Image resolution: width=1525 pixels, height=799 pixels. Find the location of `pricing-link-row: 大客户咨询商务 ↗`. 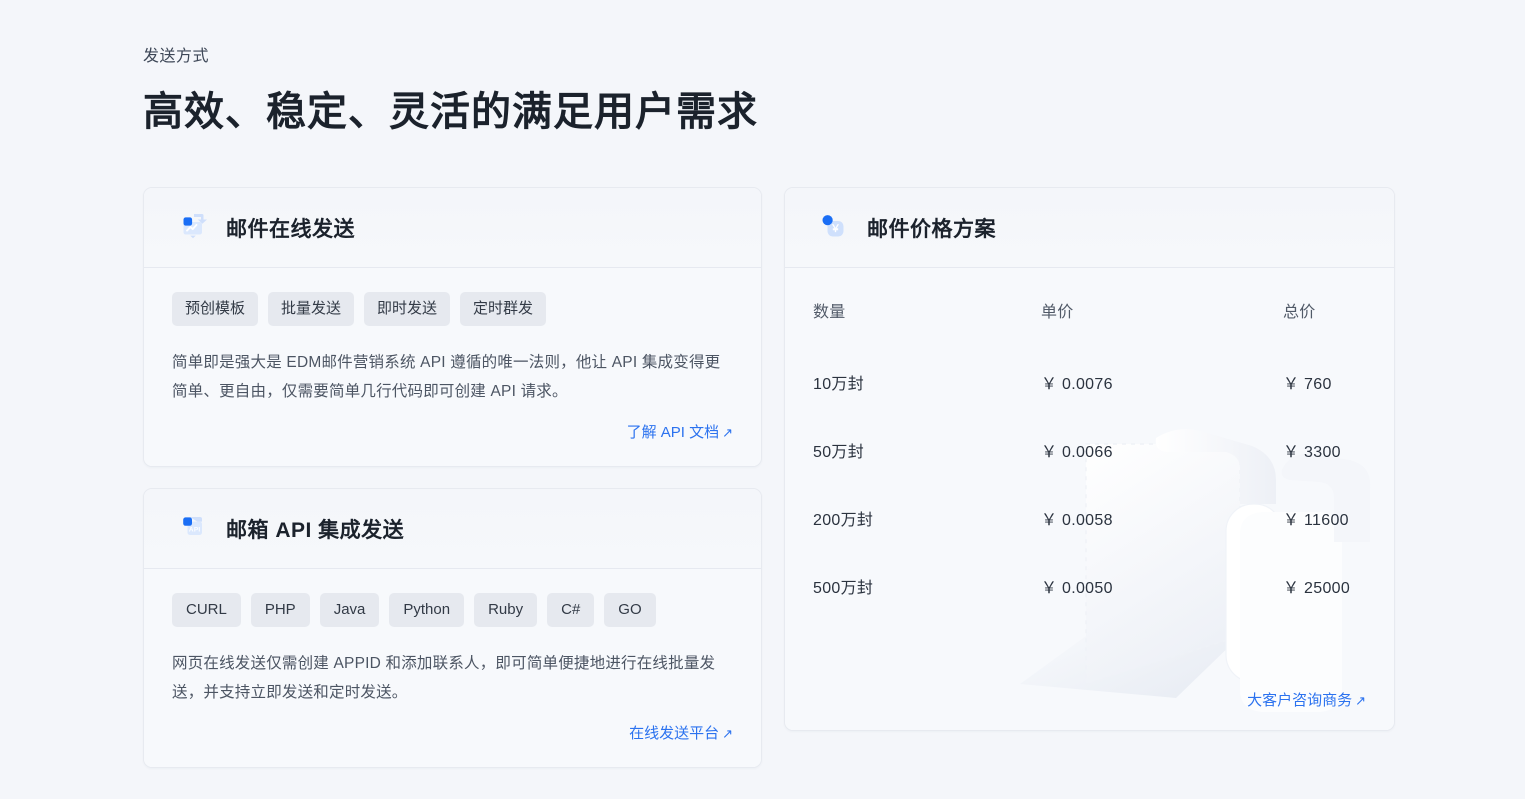

pricing-link-row: 大客户咨询商务 ↗ is located at coordinates (1306, 701).